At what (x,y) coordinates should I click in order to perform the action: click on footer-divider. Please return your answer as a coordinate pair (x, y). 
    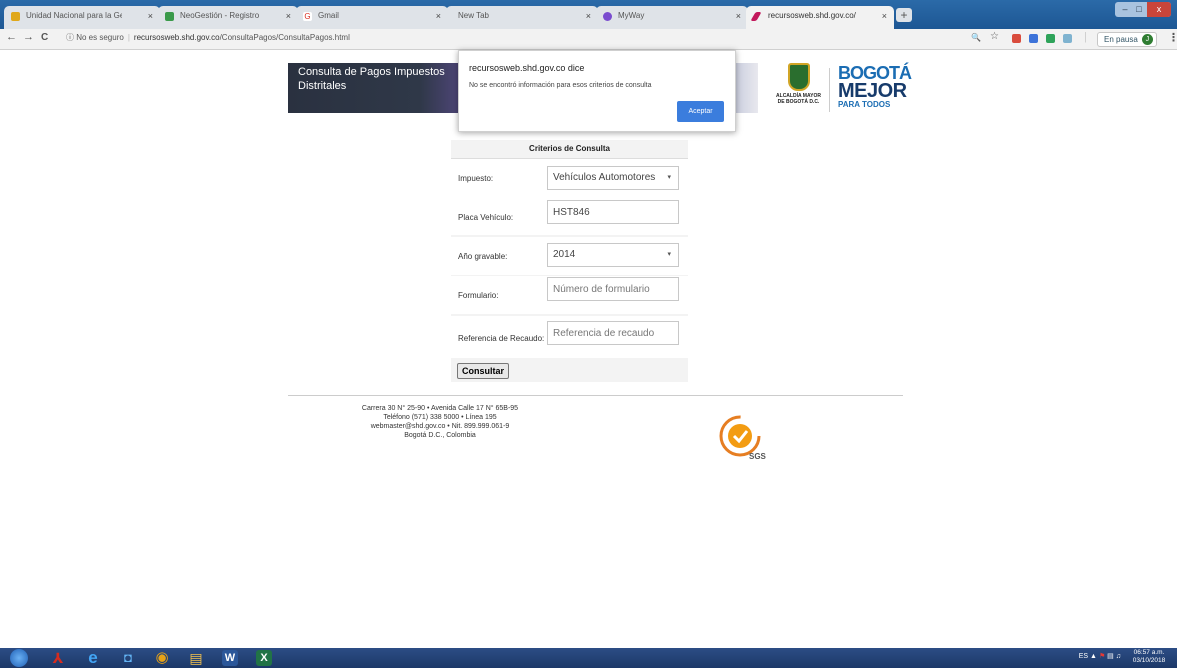
    Looking at the image, I should click on (595, 395).